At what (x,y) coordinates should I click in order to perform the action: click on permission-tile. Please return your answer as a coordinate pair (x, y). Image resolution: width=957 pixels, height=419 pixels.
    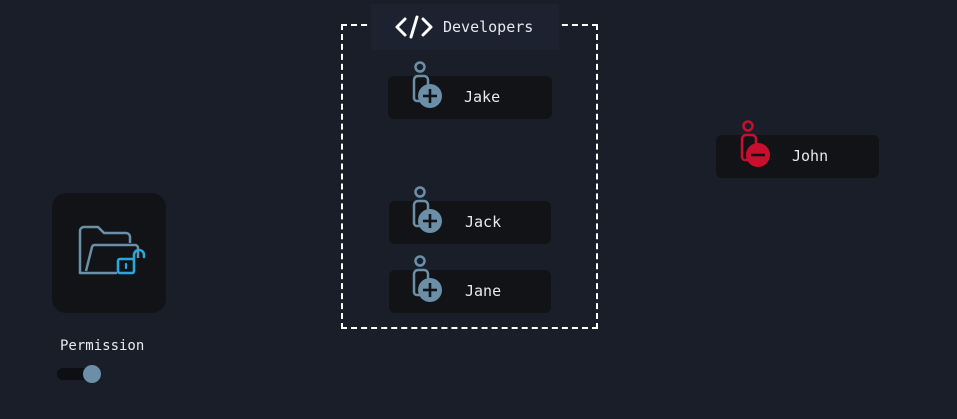
    Looking at the image, I should click on (109, 253).